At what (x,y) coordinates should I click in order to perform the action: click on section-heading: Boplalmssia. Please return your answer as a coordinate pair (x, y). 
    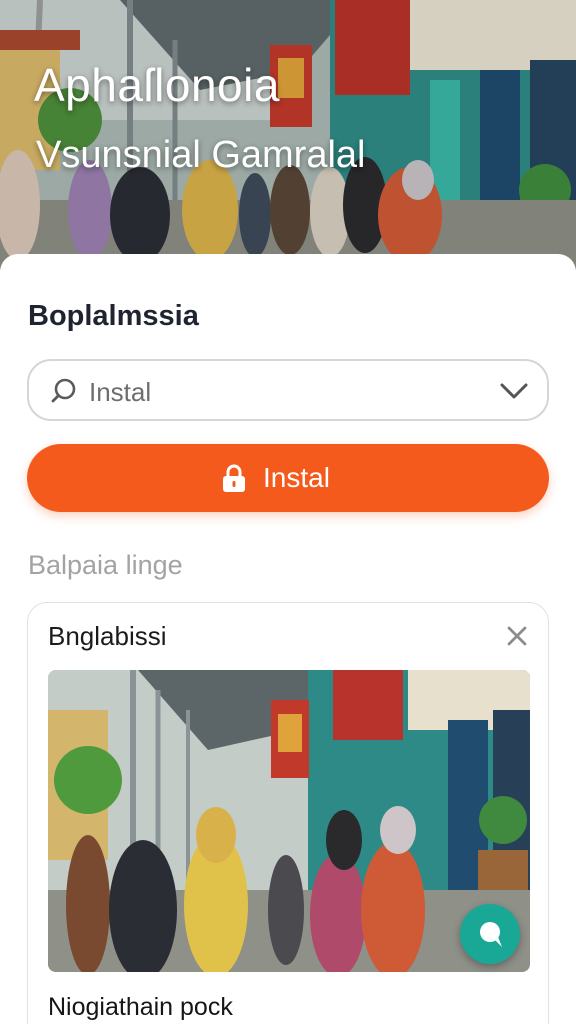
    Looking at the image, I should click on (113, 316).